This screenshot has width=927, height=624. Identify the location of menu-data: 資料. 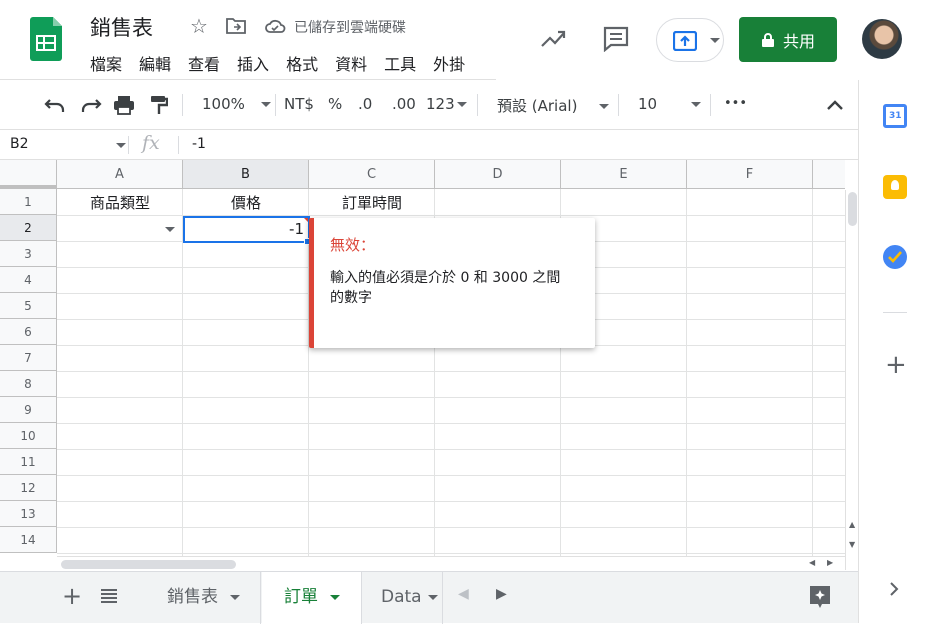
(351, 63).